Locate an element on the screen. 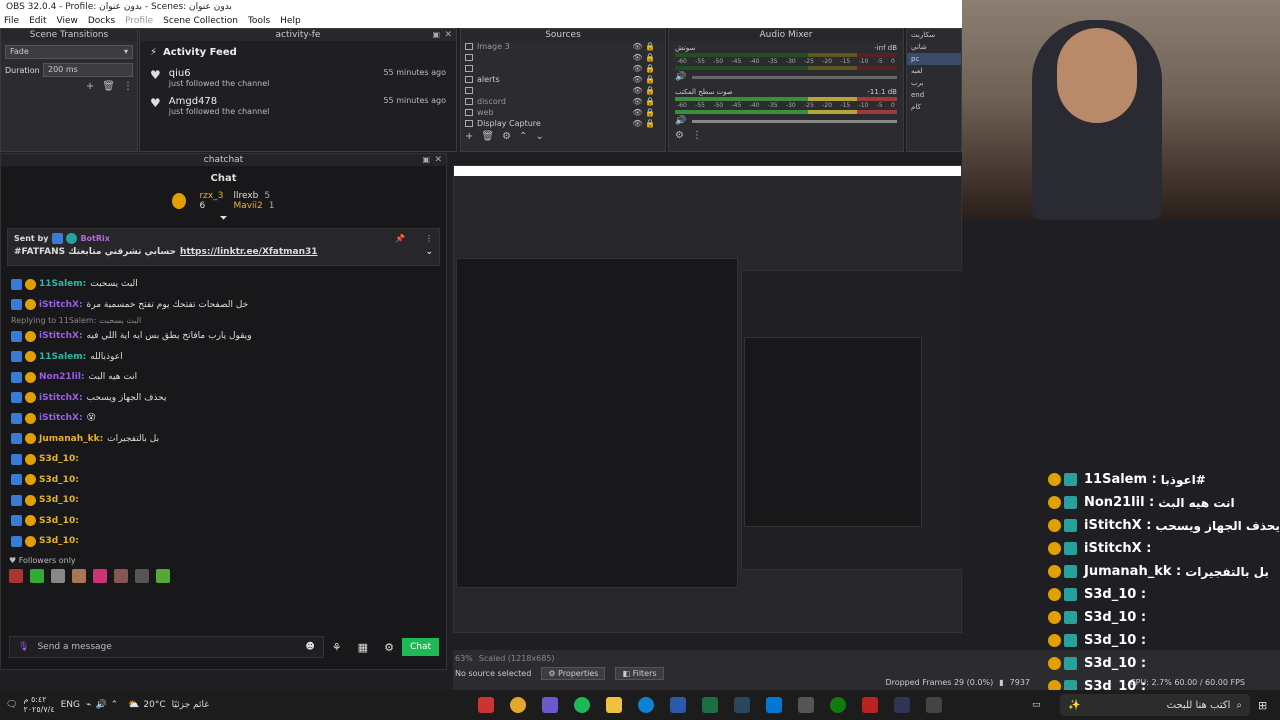 This screenshot has width=1280, height=720. discord-icon is located at coordinates (550, 705).